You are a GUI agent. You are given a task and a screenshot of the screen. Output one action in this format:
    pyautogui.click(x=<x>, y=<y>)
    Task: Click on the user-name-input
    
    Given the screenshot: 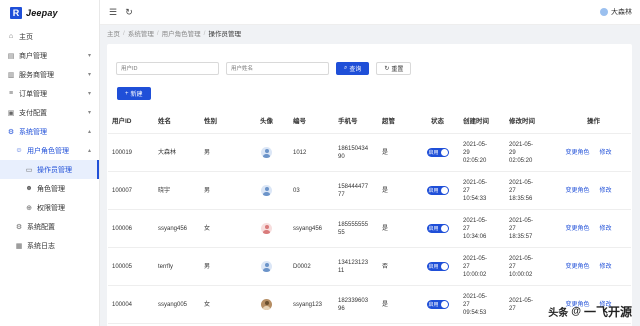 What is the action you would take?
    pyautogui.click(x=277, y=68)
    